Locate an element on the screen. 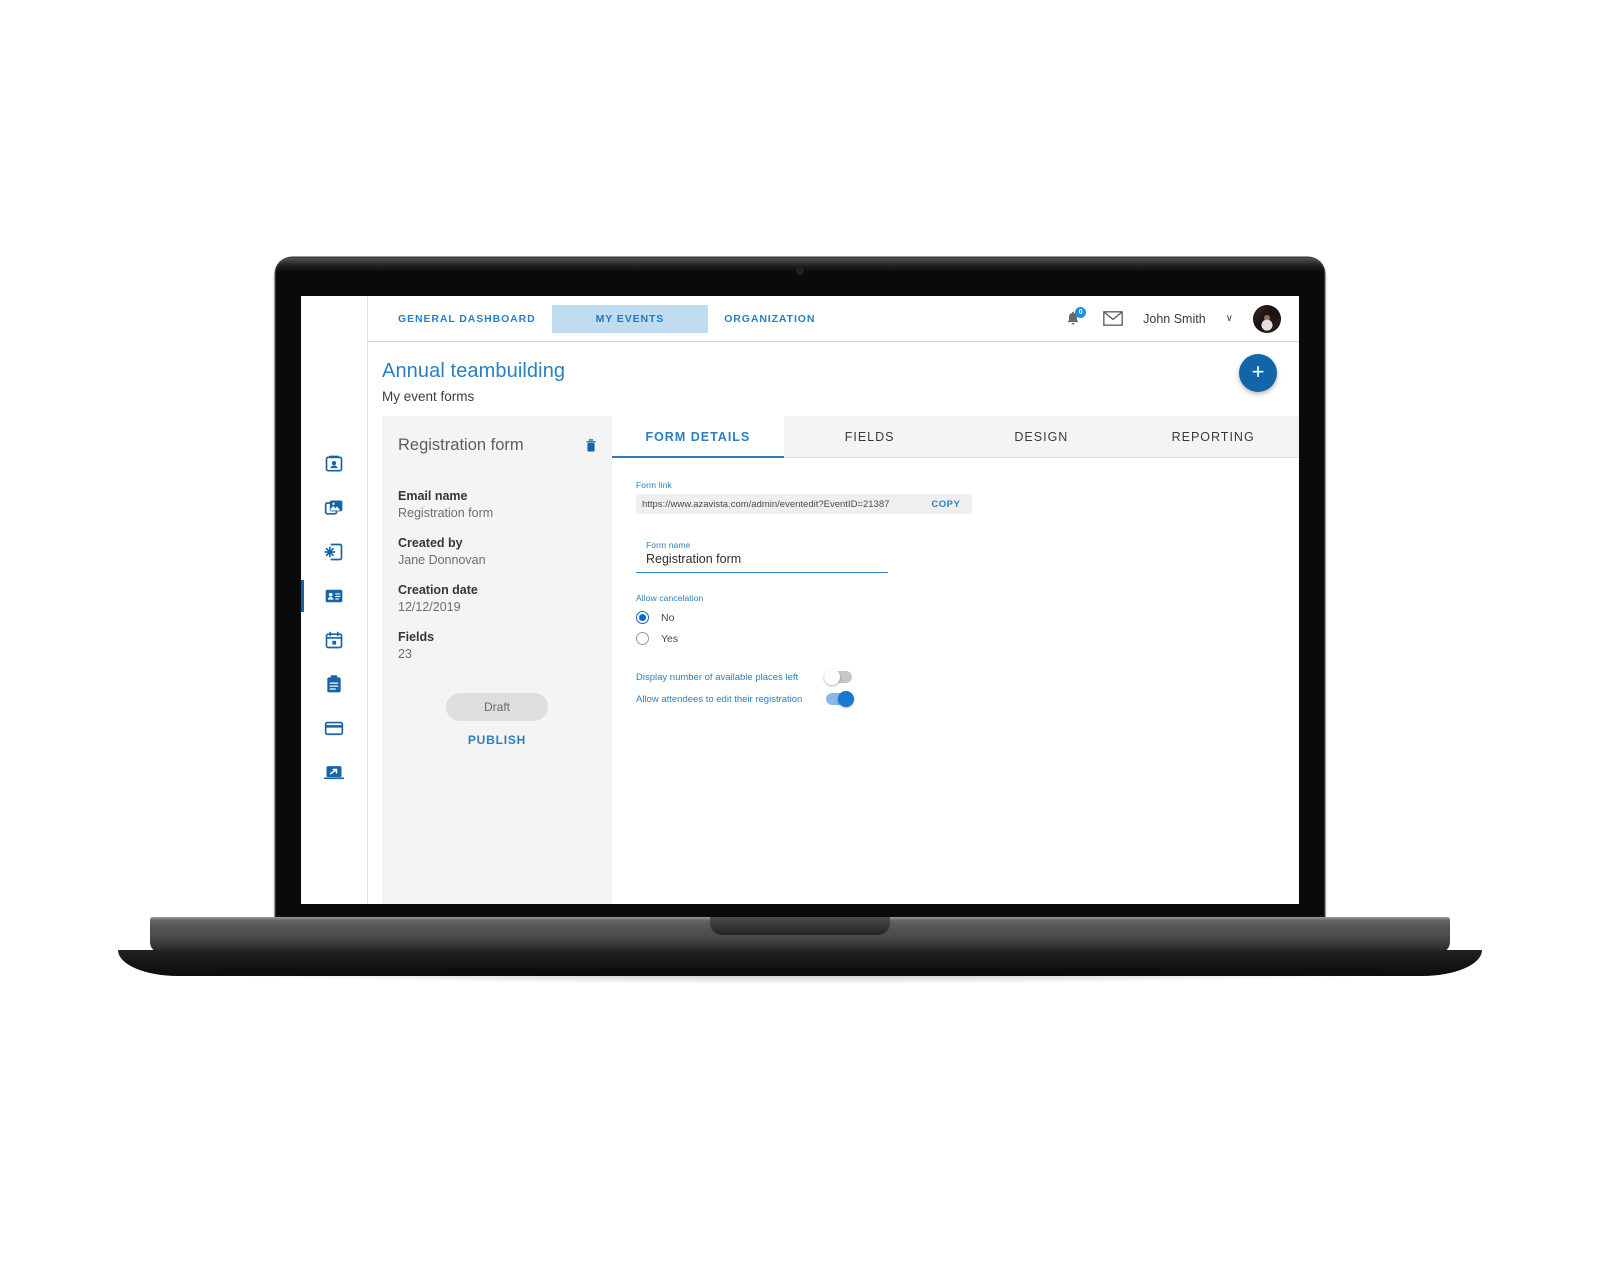 The image size is (1600, 1276). sidebar-rail is located at coordinates (334, 600).